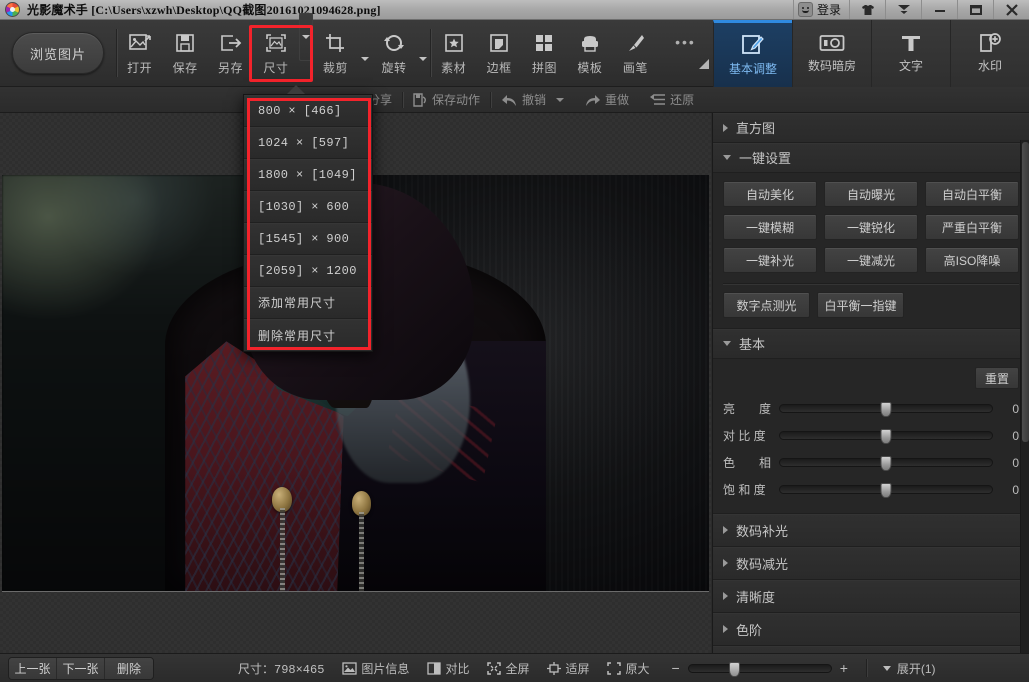 The height and width of the screenshot is (682, 1029). I want to click on image-info-button: 图片信息, so click(375, 668).